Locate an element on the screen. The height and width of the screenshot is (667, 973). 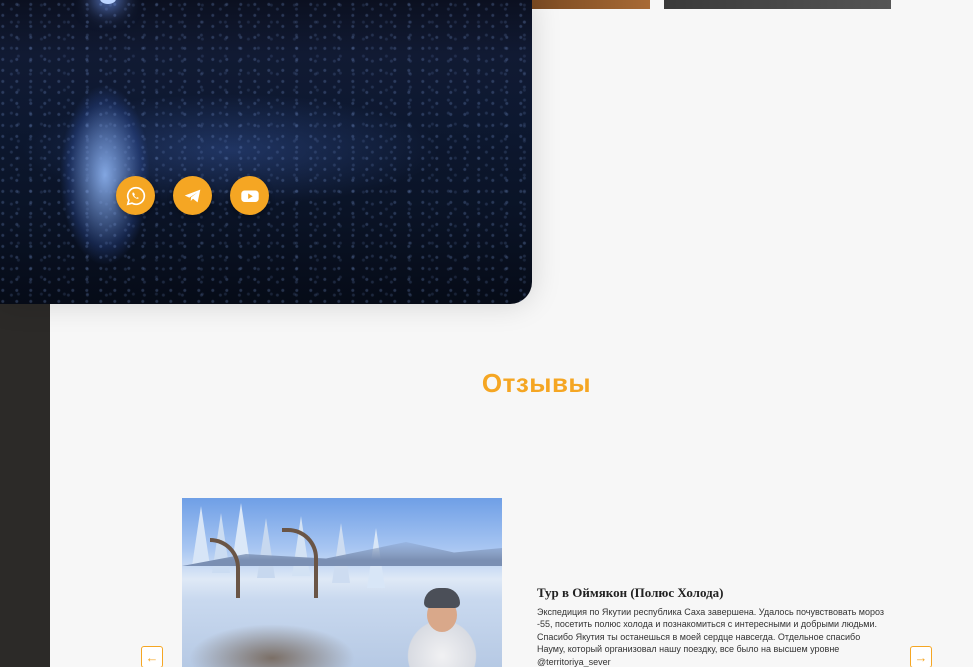
telegram-icon is located at coordinates (192, 195).